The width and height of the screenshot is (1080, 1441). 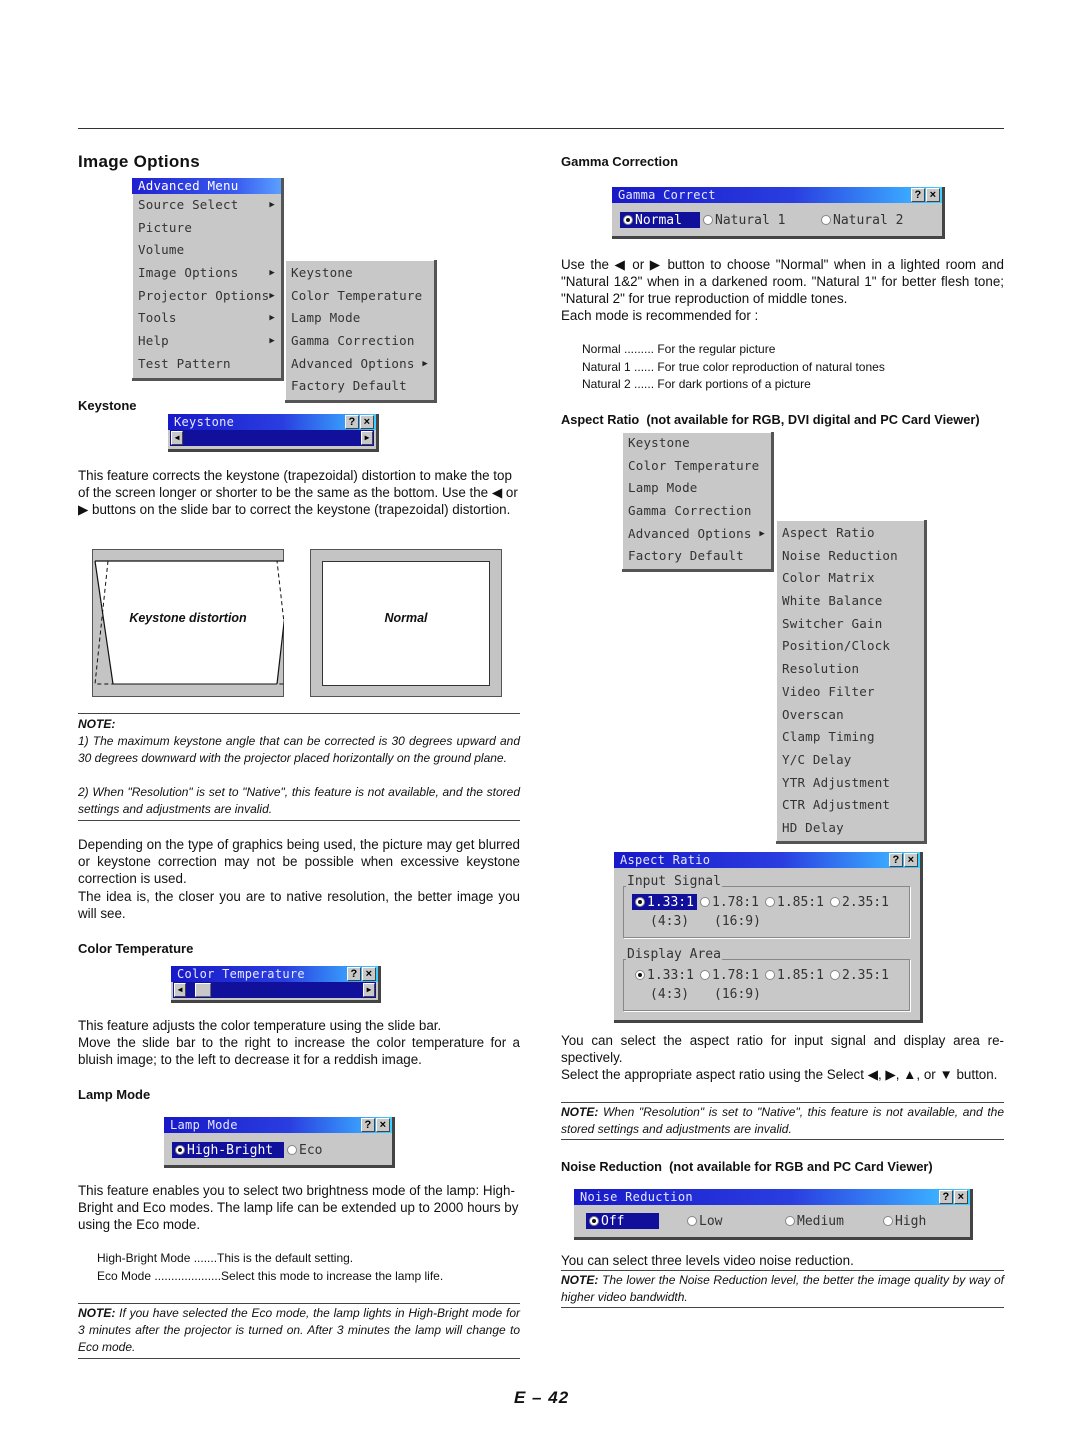 I want to click on input-ratio-label: 1.33:1, so click(x=670, y=902).